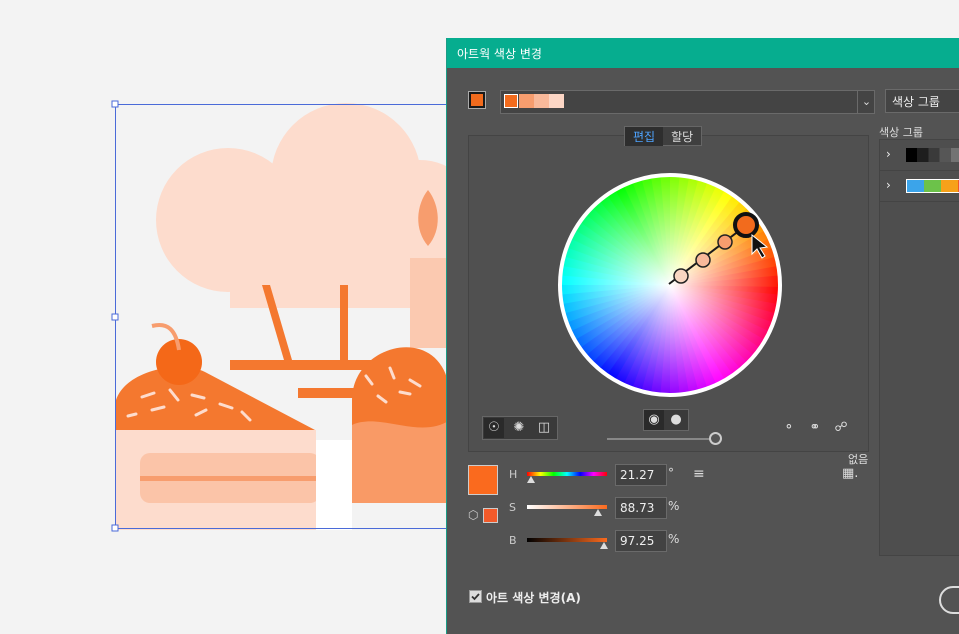 The height and width of the screenshot is (634, 959). Describe the element at coordinates (641, 508) in the screenshot. I see `saturation-input: 88.73` at that location.